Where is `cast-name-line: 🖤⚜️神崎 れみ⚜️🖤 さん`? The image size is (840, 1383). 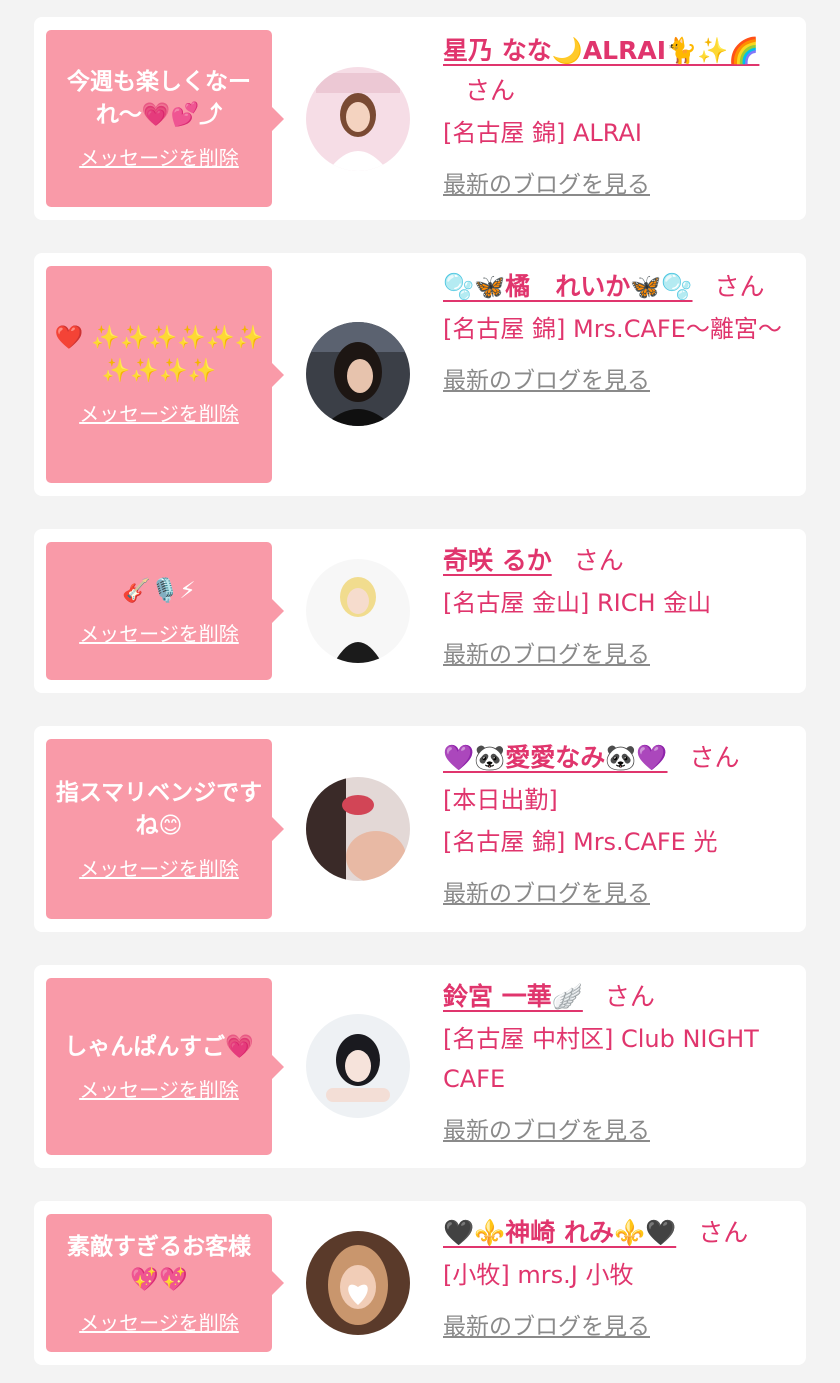
cast-name-line: 🖤⚜️神崎 れみ⚜️🖤 さん is located at coordinates (617, 1233).